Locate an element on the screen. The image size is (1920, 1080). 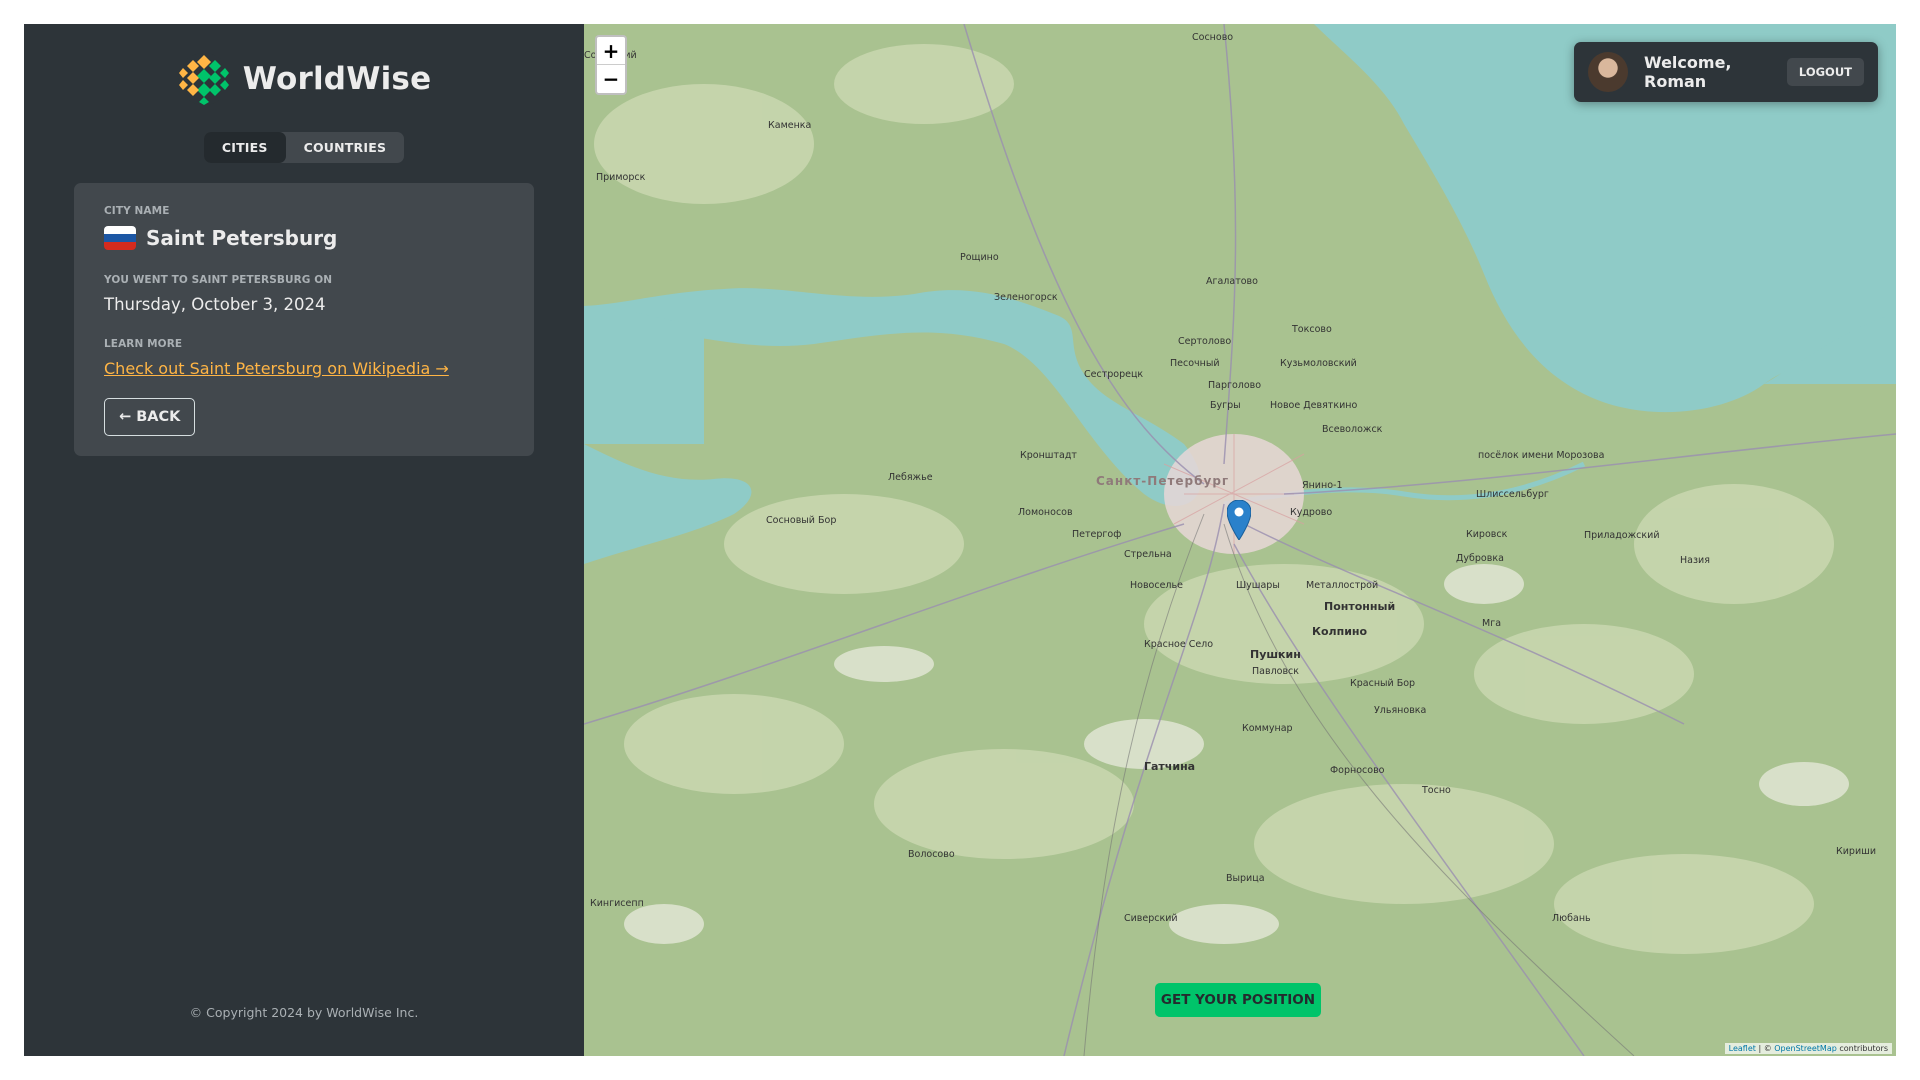
city-name-label: CITY NAME is located at coordinates (137, 211).